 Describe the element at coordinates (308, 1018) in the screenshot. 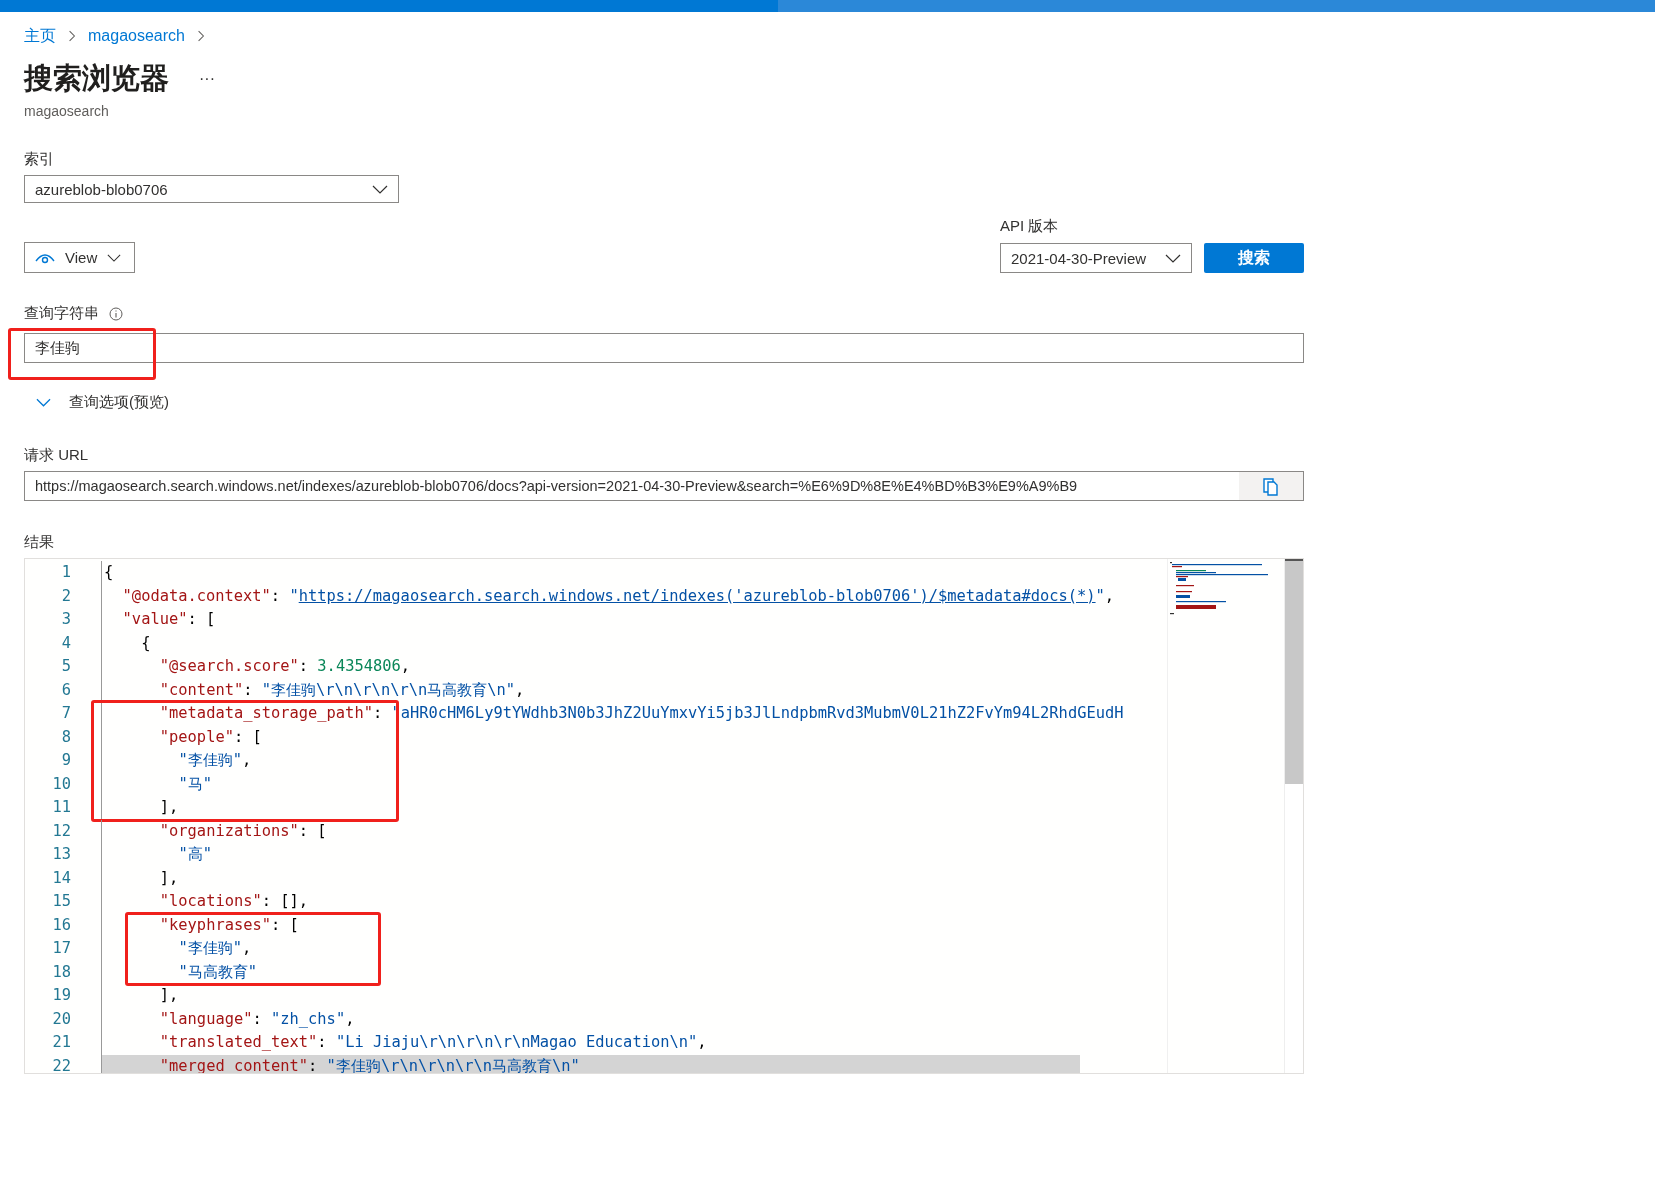

I see `code-string: "zh_chs"` at that location.